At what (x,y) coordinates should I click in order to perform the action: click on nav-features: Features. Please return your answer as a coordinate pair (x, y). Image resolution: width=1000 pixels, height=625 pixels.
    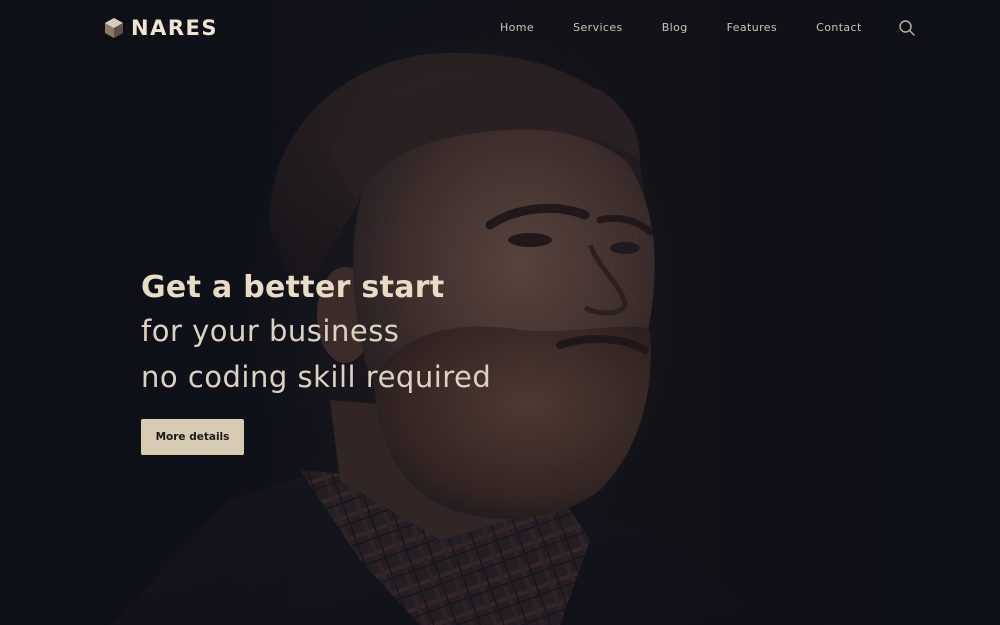
    Looking at the image, I should click on (752, 28).